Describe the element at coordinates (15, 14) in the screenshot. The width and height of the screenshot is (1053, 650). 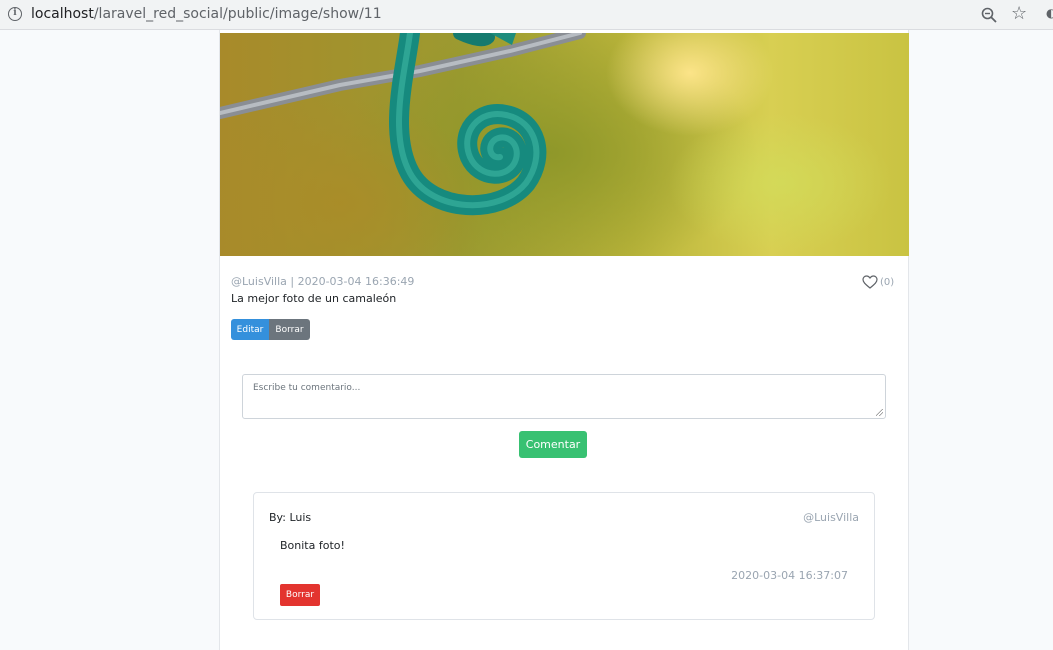
I see `info-icon: i` at that location.